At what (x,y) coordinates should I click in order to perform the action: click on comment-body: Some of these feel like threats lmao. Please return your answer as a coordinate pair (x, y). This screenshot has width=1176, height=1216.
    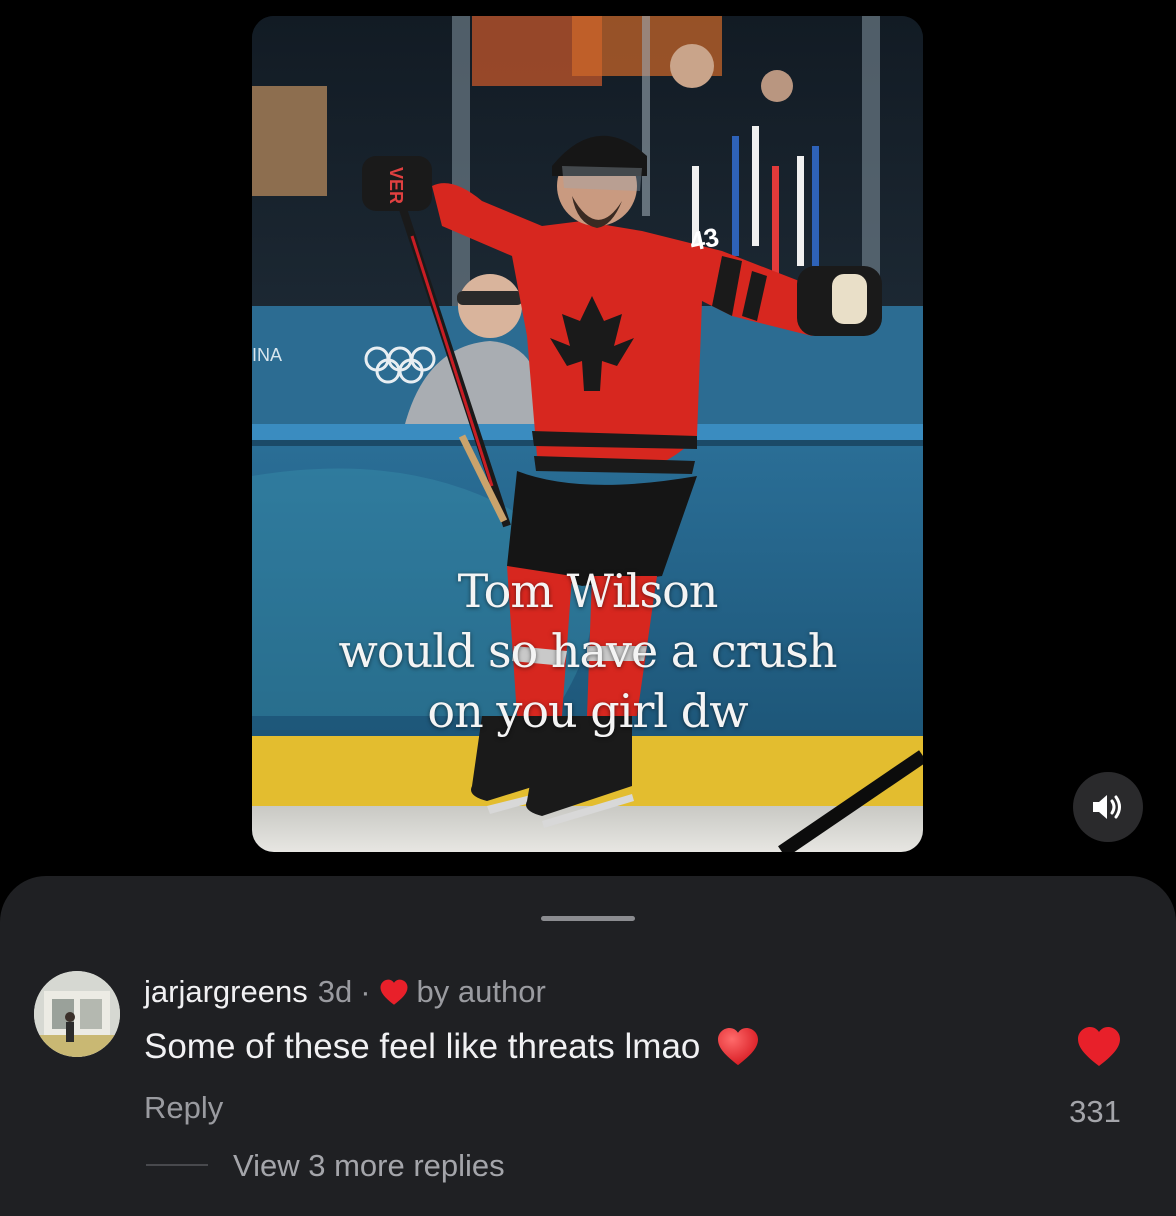
    Looking at the image, I should click on (452, 1047).